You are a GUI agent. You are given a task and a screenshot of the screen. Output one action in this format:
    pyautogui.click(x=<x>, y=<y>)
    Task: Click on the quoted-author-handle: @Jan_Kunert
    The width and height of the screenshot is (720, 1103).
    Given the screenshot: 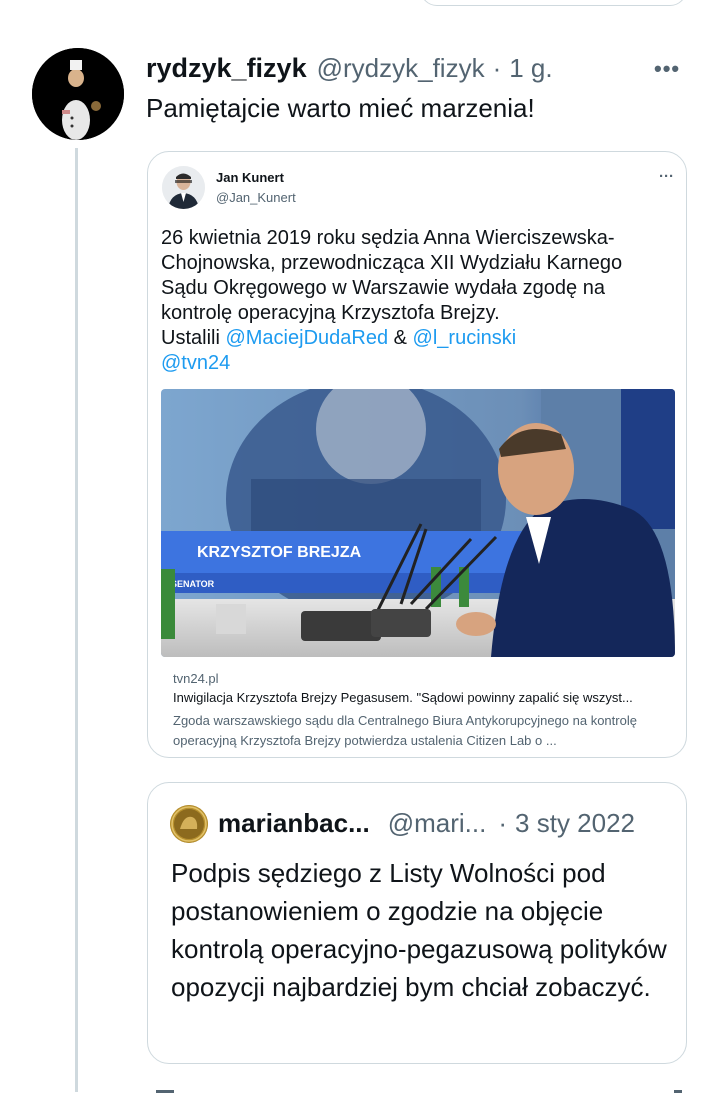 What is the action you would take?
    pyautogui.click(x=256, y=197)
    